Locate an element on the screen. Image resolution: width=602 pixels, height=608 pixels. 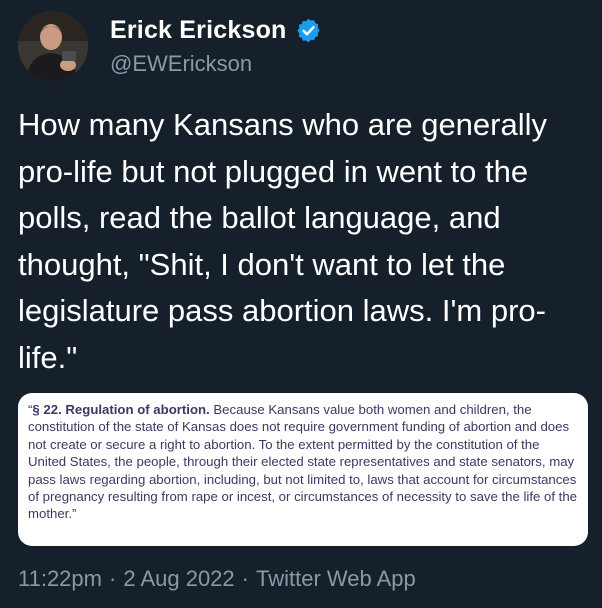
tweet-header: Erick Erickson @EWErickson is located at coordinates (170, 46).